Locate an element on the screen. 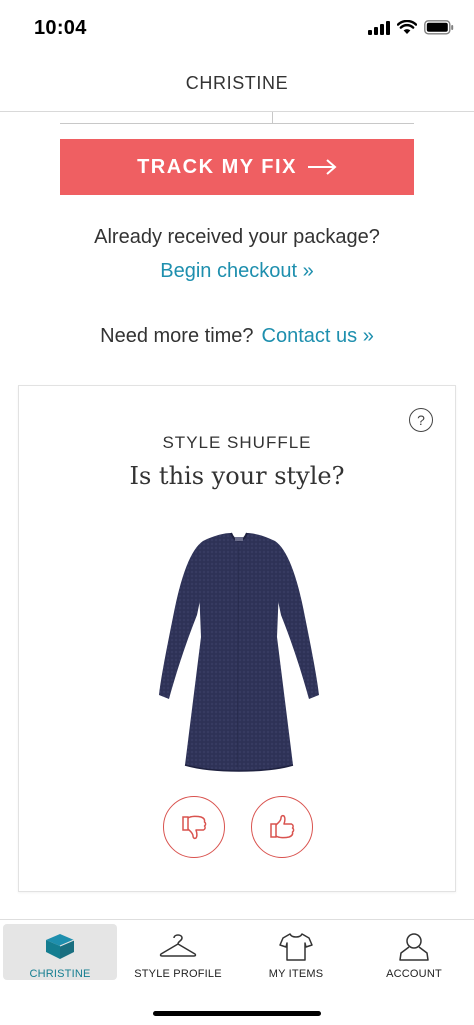  more-time-text: Need more time? is located at coordinates (177, 336).